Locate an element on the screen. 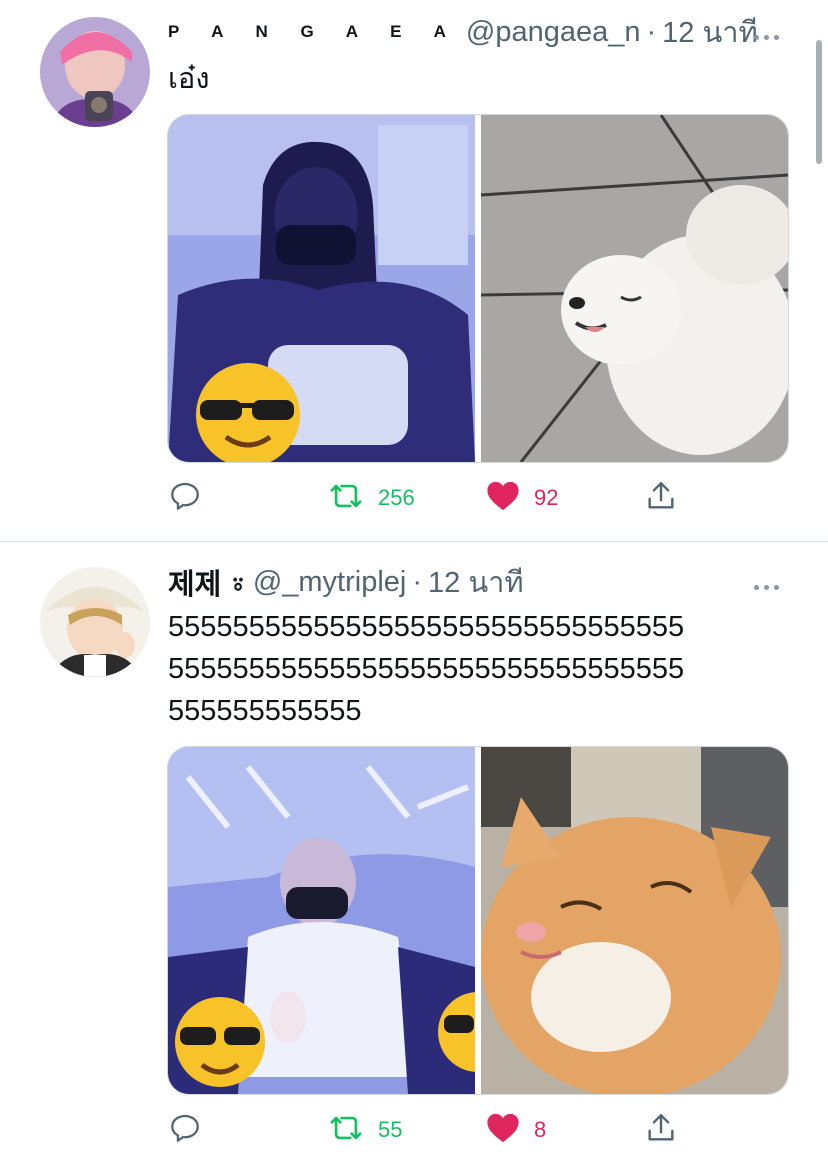  like-button: 8 is located at coordinates (516, 1130).